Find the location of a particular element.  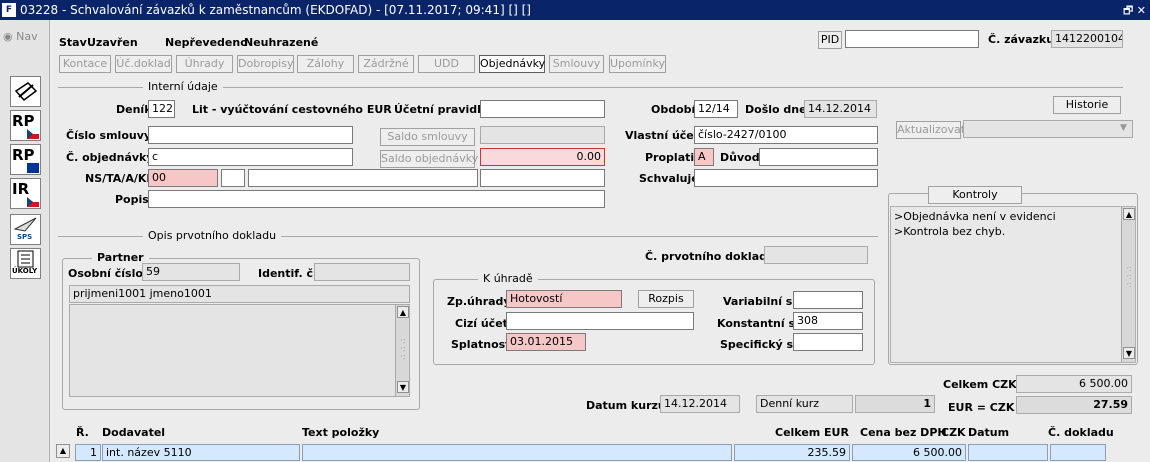

tab-dobropisy: Dobropisy is located at coordinates (265, 64).